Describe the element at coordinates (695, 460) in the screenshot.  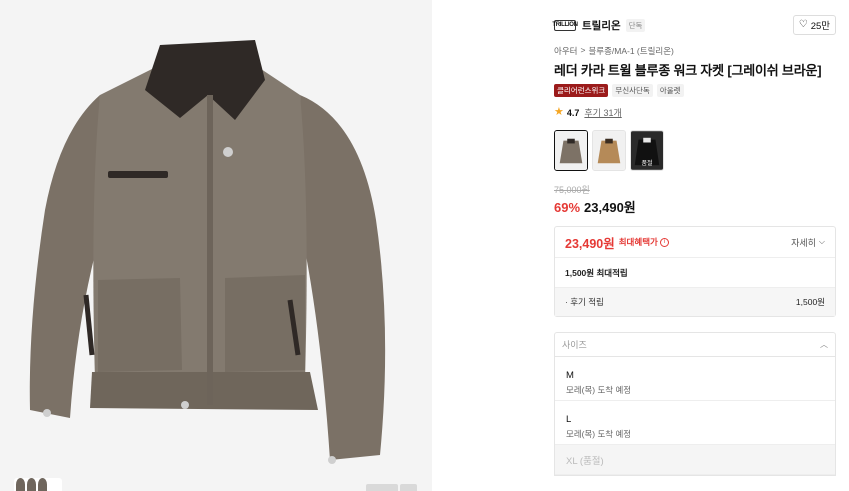
I see `size-option-xl: XL (품절)` at that location.